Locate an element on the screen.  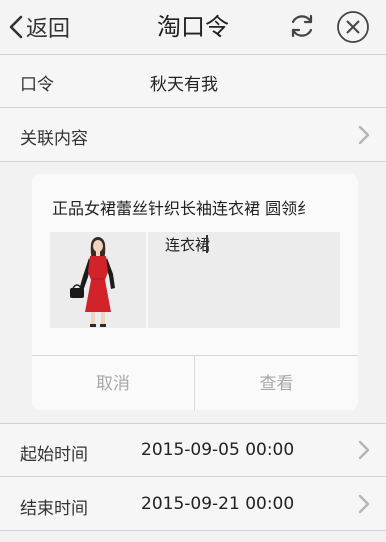
product-image is located at coordinates (98, 280).